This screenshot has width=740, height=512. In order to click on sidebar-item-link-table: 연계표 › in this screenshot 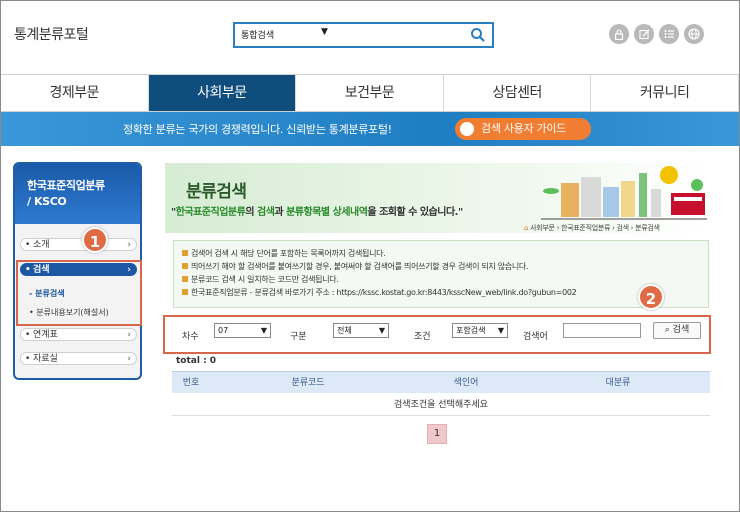, I will do `click(78, 335)`.